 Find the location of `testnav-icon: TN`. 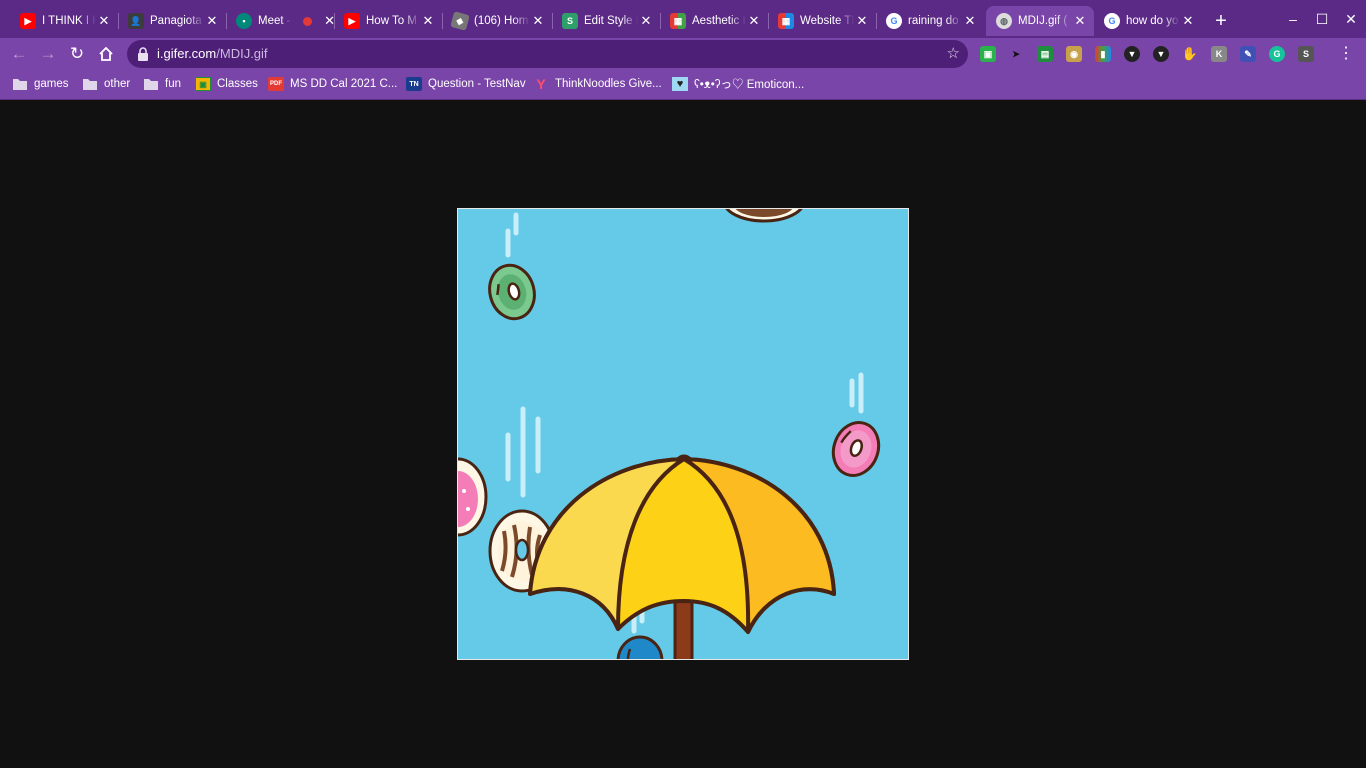

testnav-icon: TN is located at coordinates (414, 84).